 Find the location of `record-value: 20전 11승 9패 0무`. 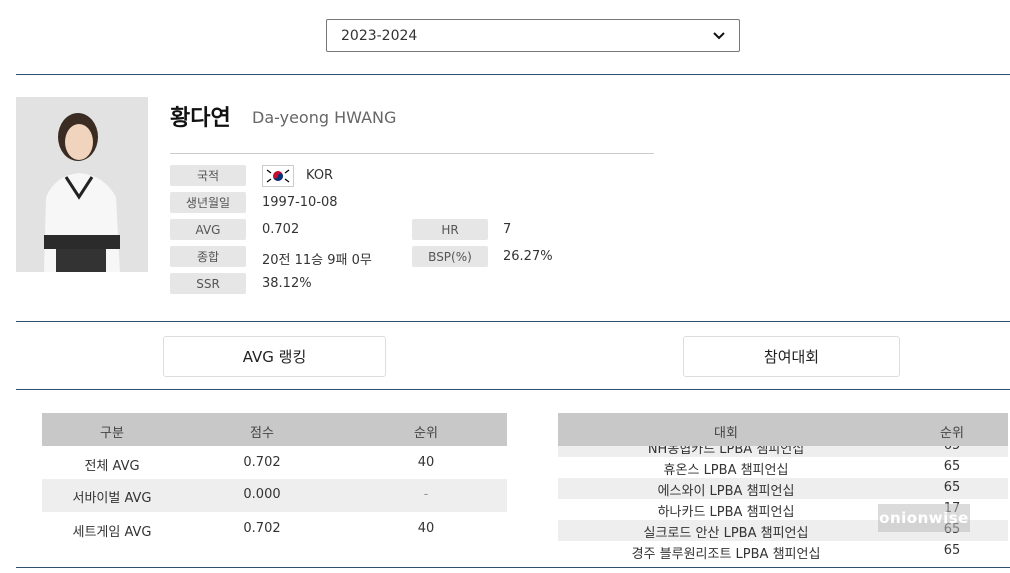

record-value: 20전 11승 9패 0무 is located at coordinates (317, 260).